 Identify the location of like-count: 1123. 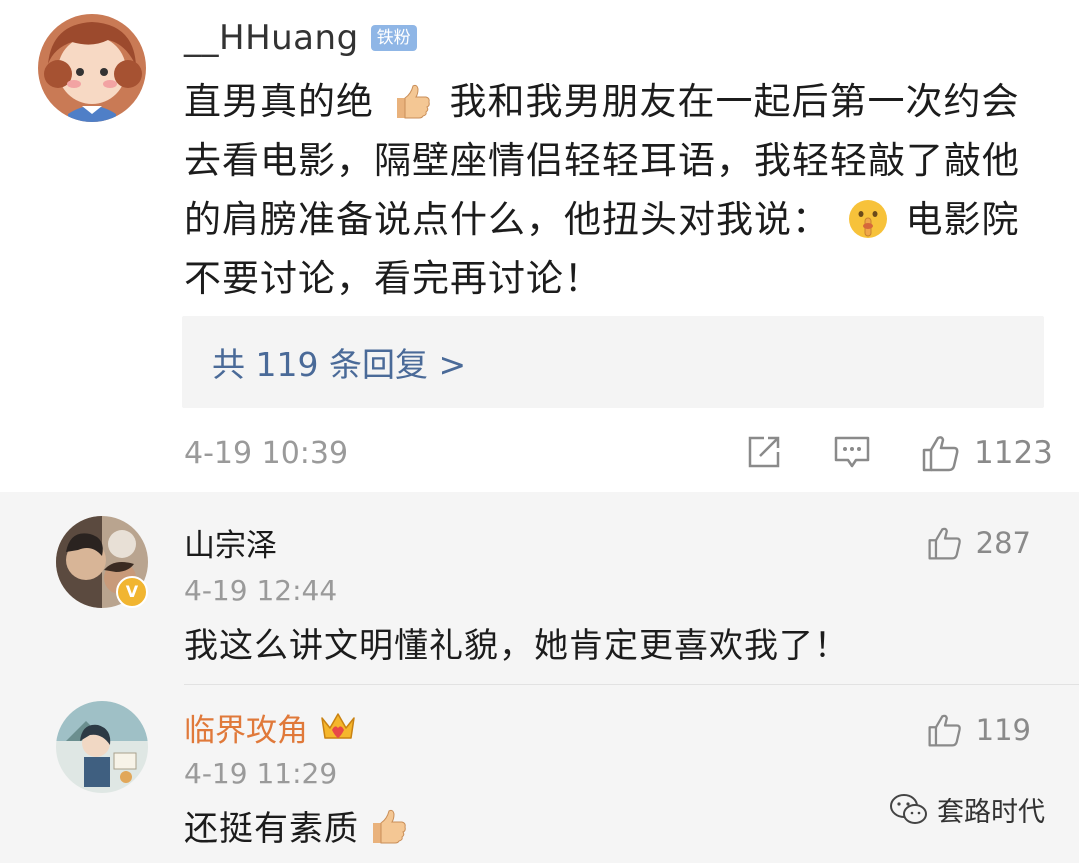
(1013, 453).